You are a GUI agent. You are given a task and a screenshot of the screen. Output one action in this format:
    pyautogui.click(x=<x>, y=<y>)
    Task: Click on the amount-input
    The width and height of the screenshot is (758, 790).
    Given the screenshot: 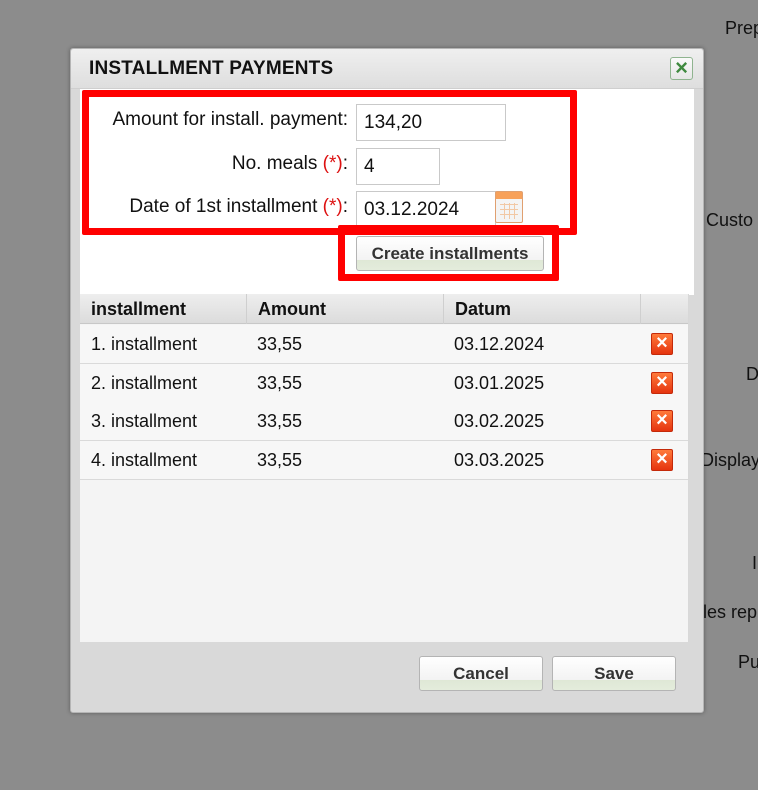 What is the action you would take?
    pyautogui.click(x=431, y=122)
    